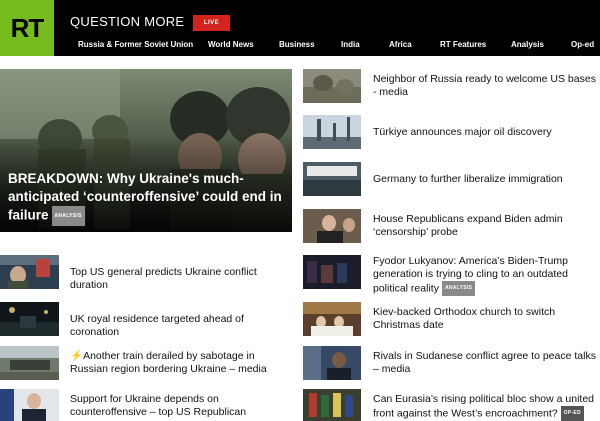 The image size is (600, 421). I want to click on nav-item-africa: Africa, so click(400, 44).